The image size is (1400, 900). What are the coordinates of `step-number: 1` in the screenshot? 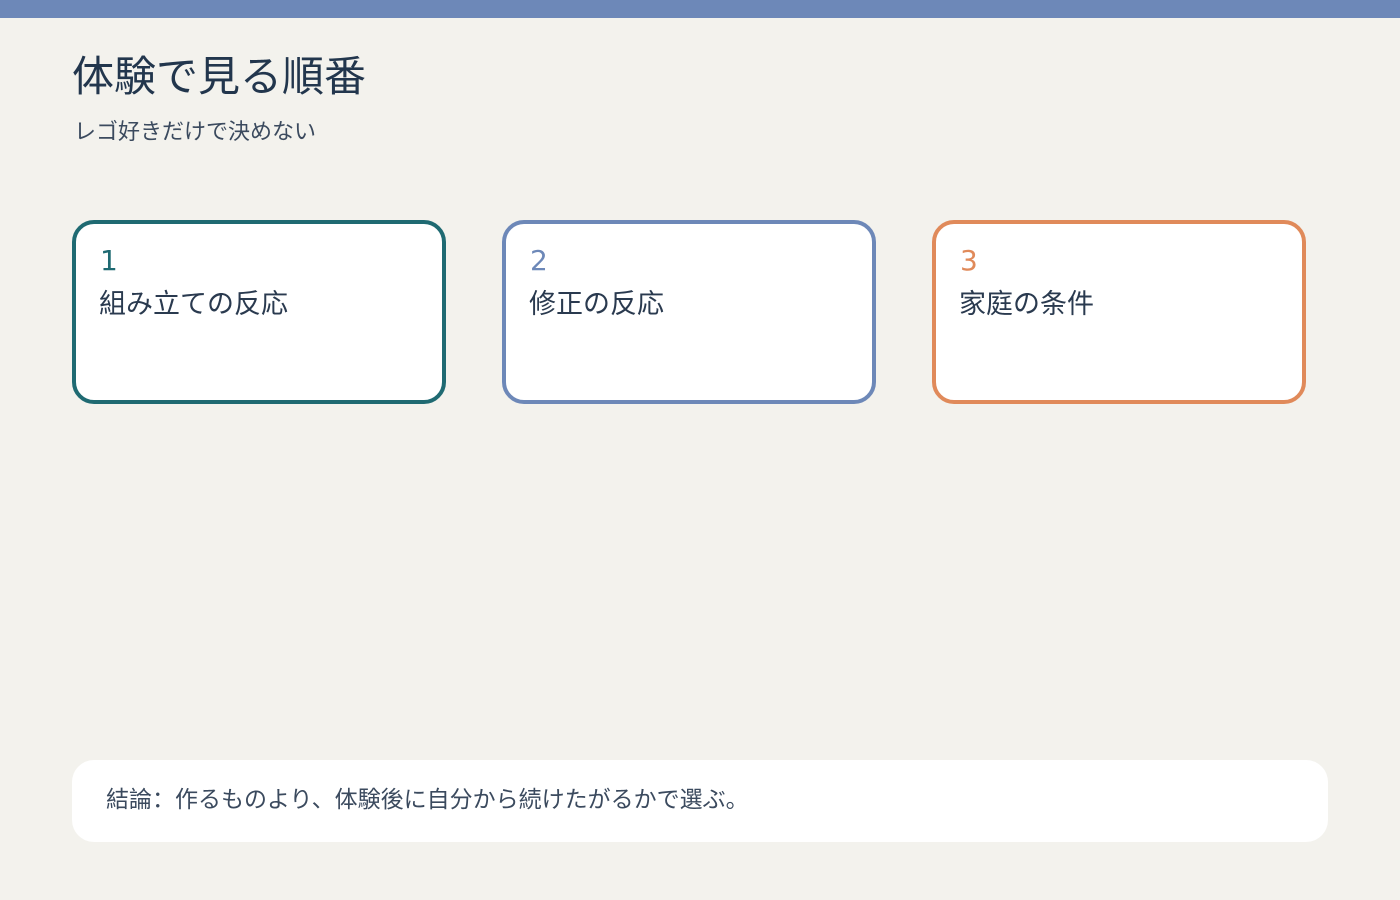 It's located at (109, 260).